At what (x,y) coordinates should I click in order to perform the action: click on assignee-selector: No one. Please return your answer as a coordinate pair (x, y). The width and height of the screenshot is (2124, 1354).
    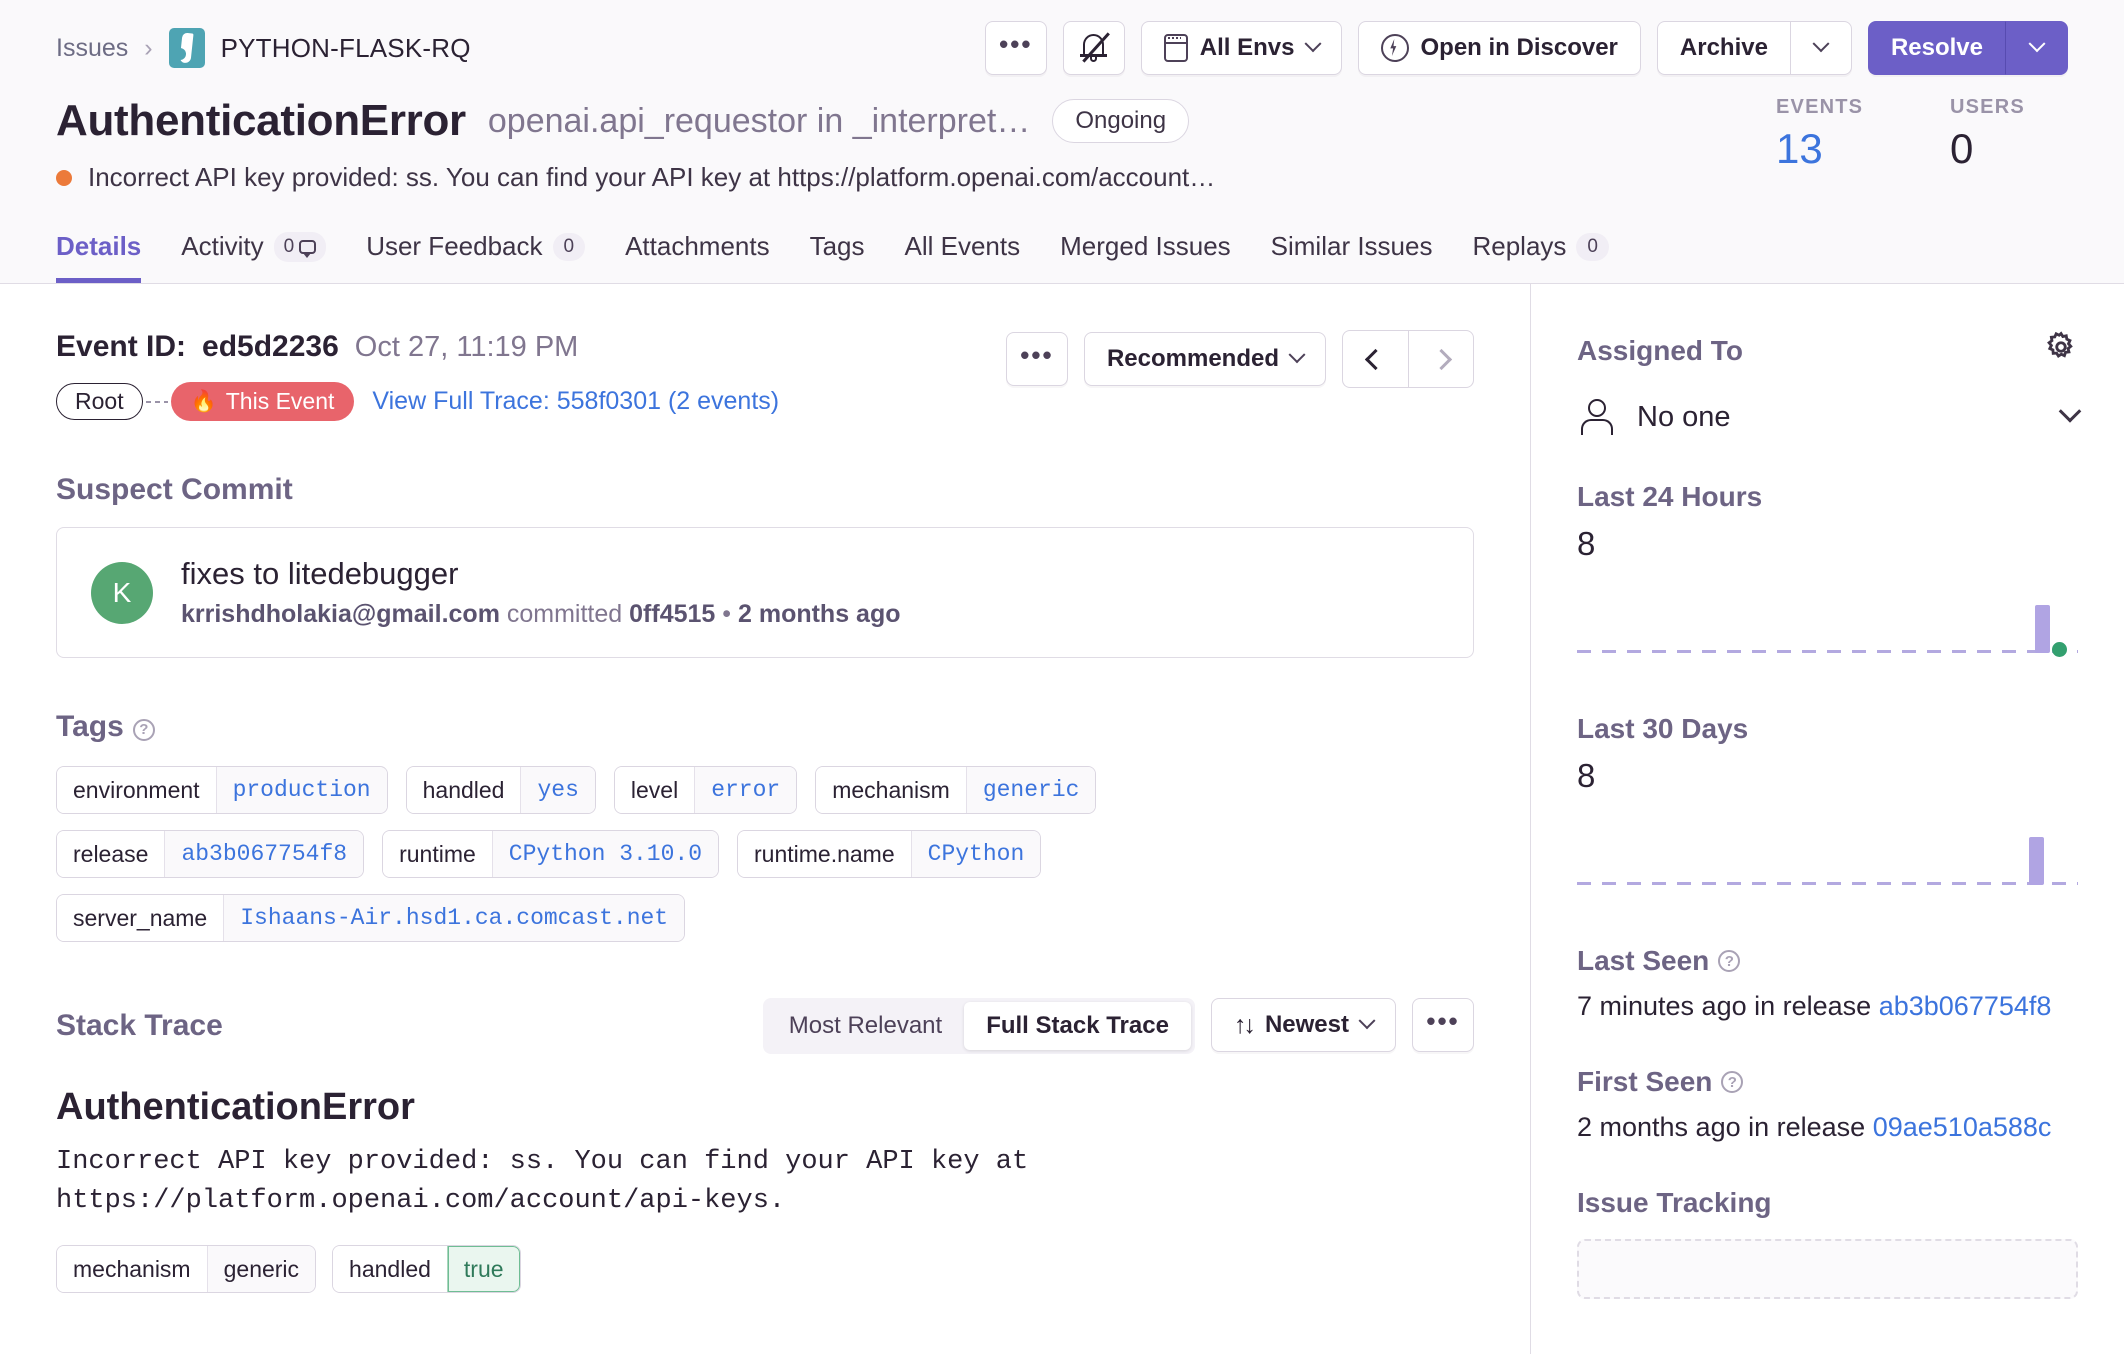
    Looking at the image, I should click on (1829, 417).